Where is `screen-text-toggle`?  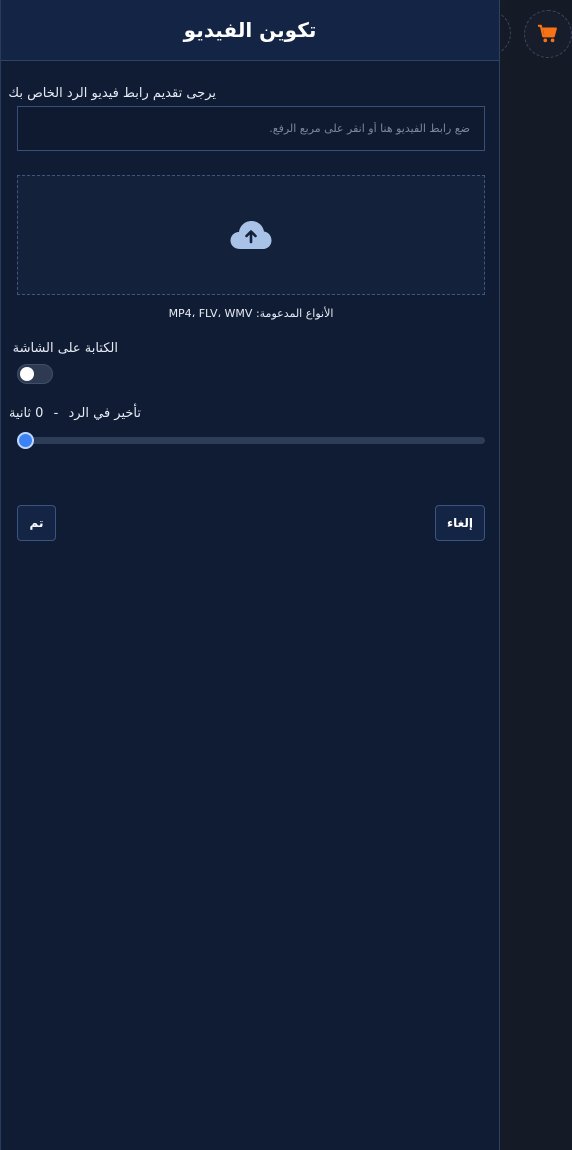 screen-text-toggle is located at coordinates (35, 374).